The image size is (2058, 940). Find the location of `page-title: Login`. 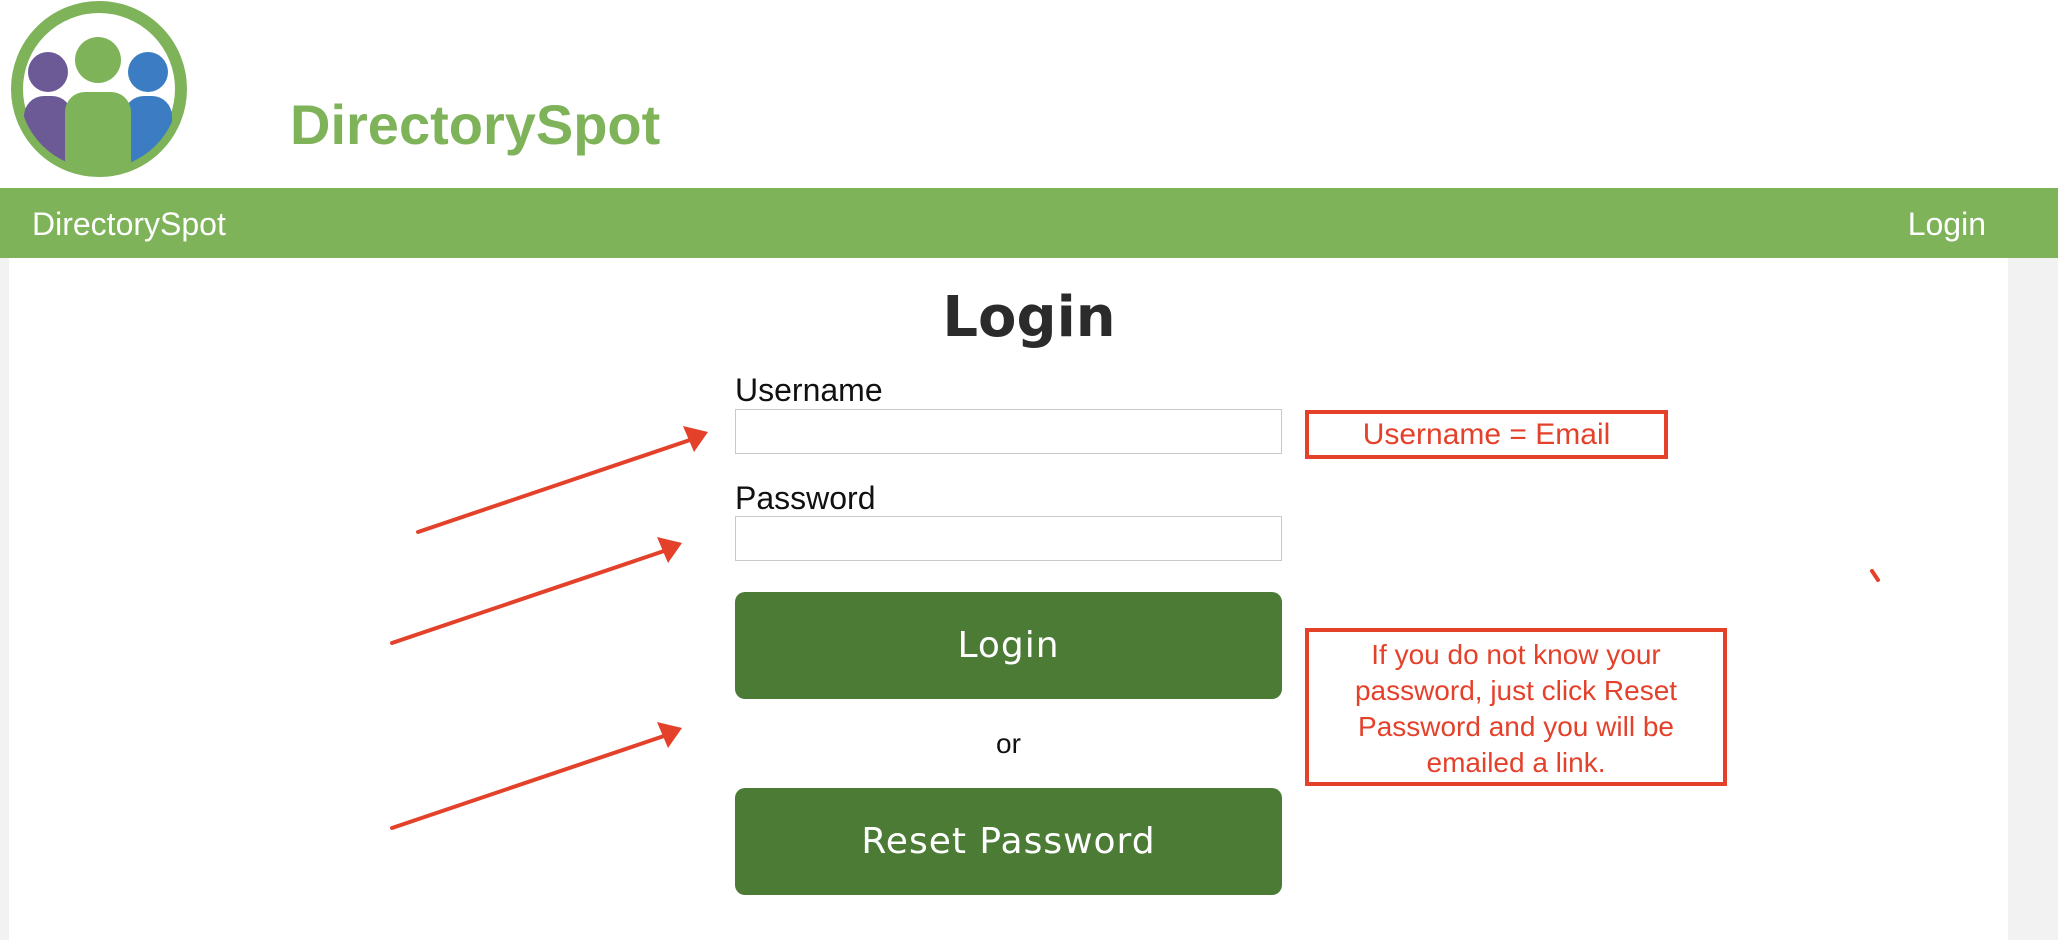

page-title: Login is located at coordinates (1029, 317).